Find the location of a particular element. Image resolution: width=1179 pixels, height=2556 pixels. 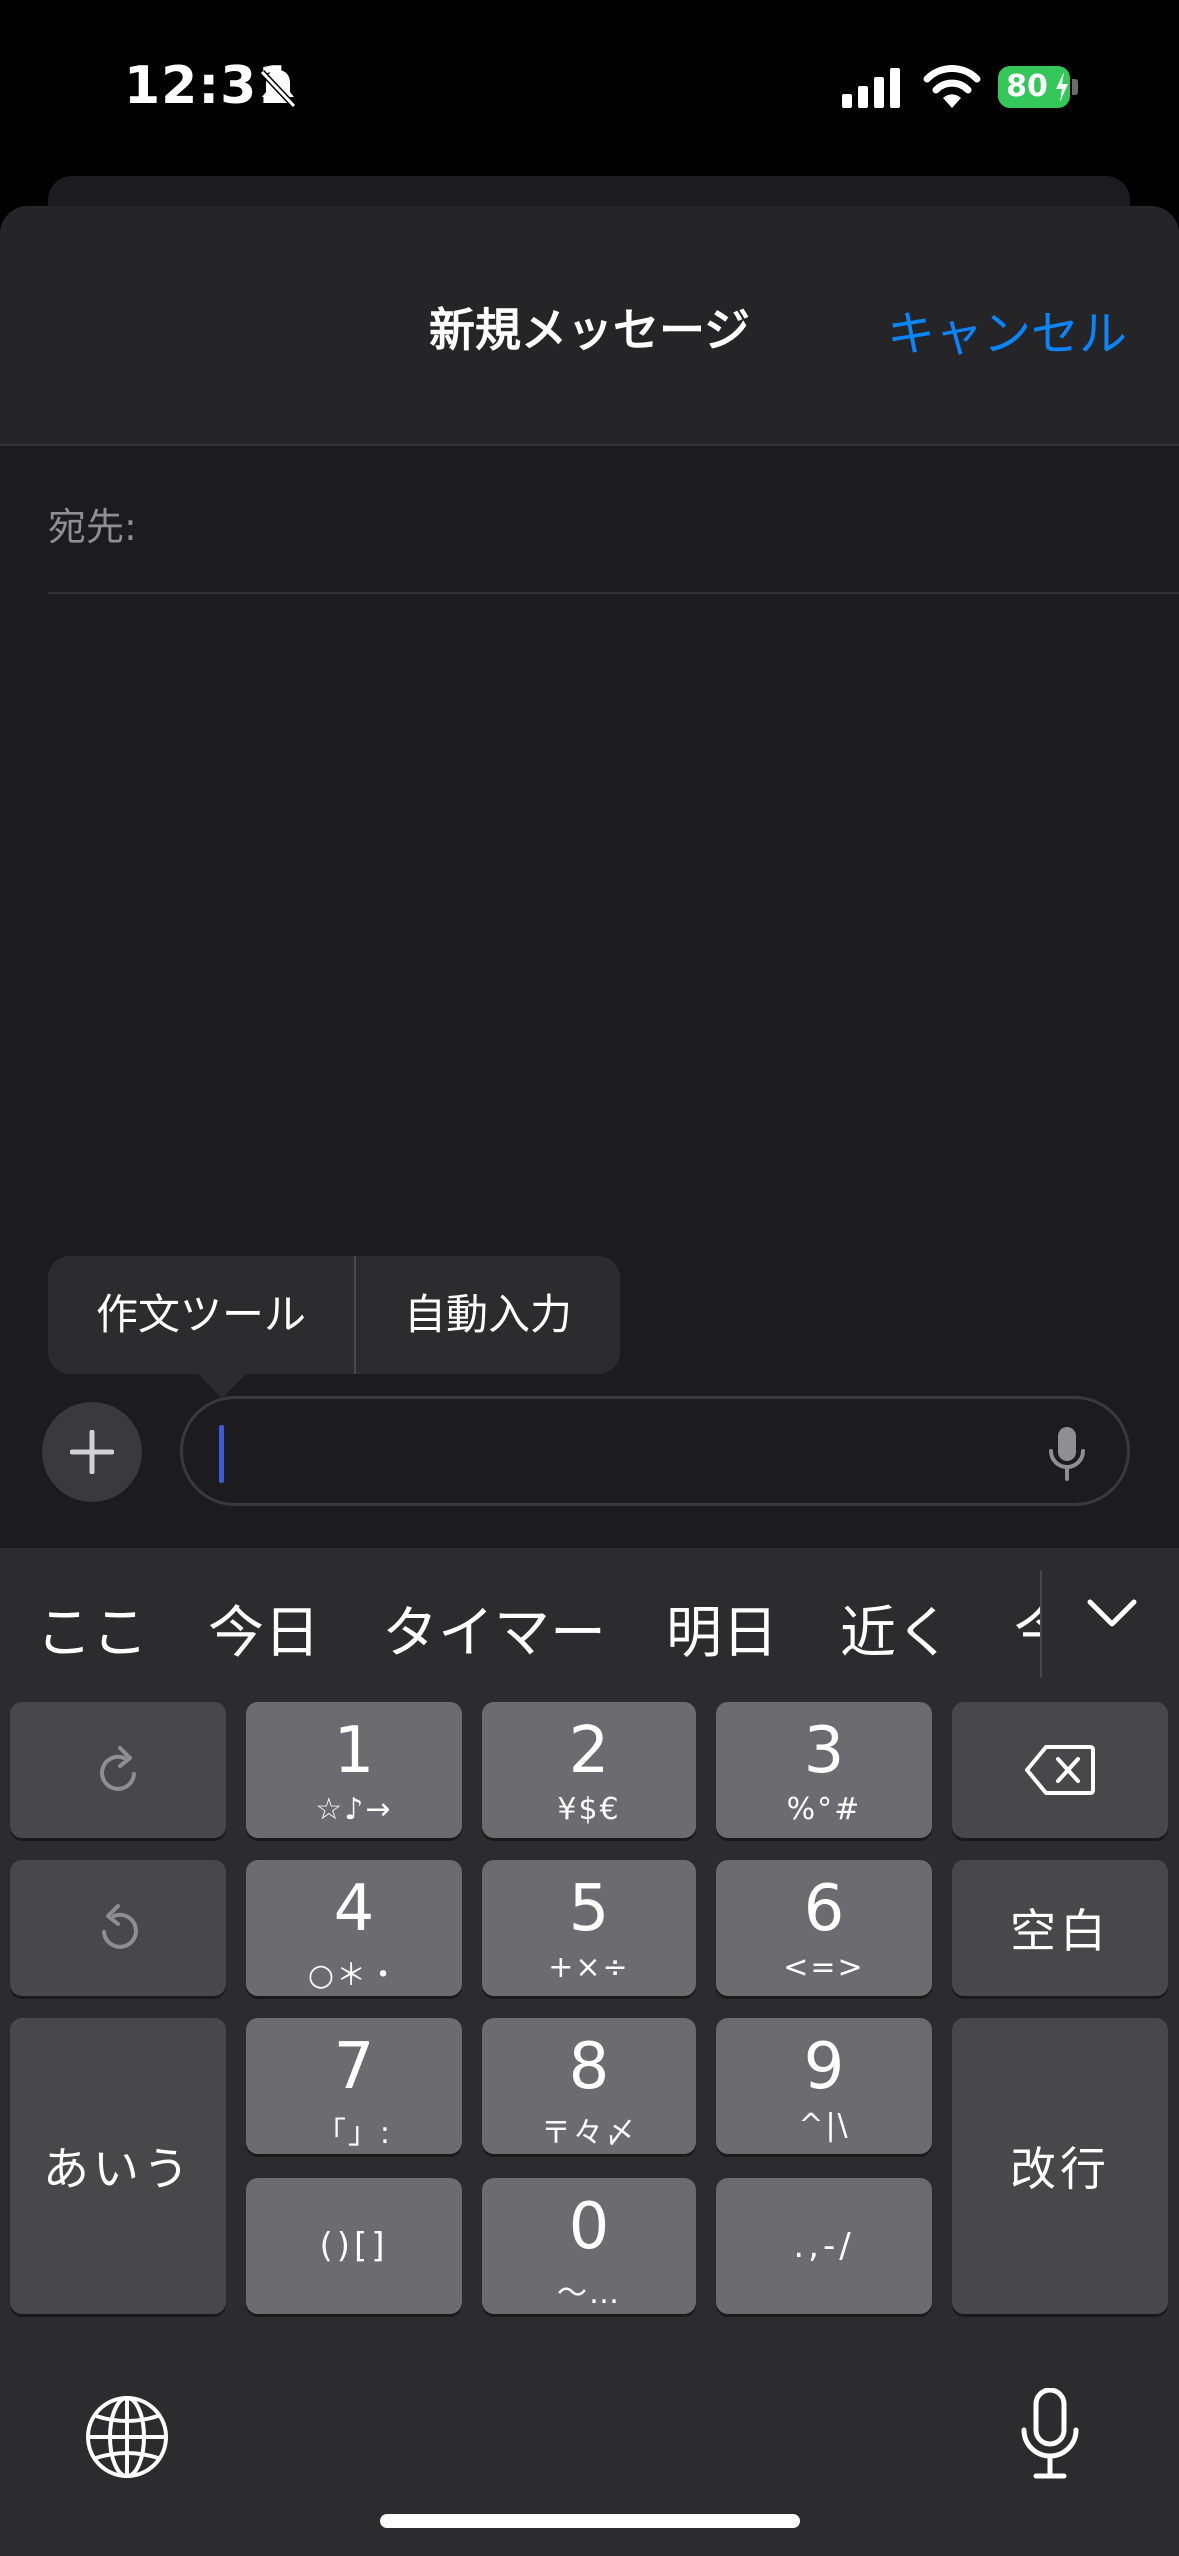

wifi-icon is located at coordinates (952, 86).